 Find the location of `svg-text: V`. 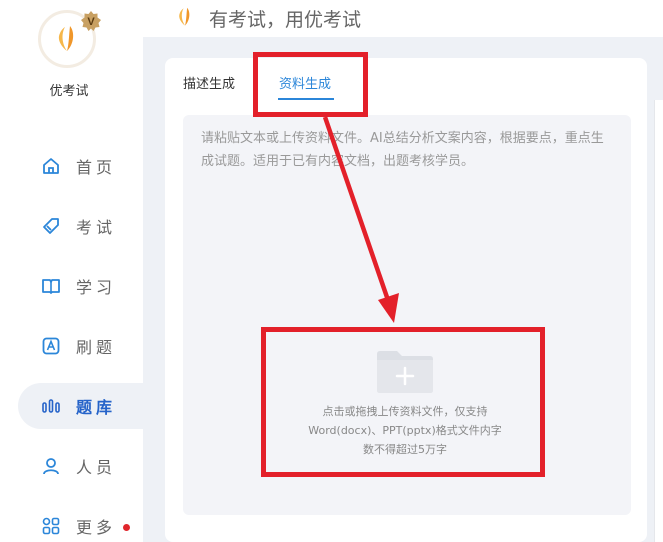

svg-text: V is located at coordinates (91, 22).